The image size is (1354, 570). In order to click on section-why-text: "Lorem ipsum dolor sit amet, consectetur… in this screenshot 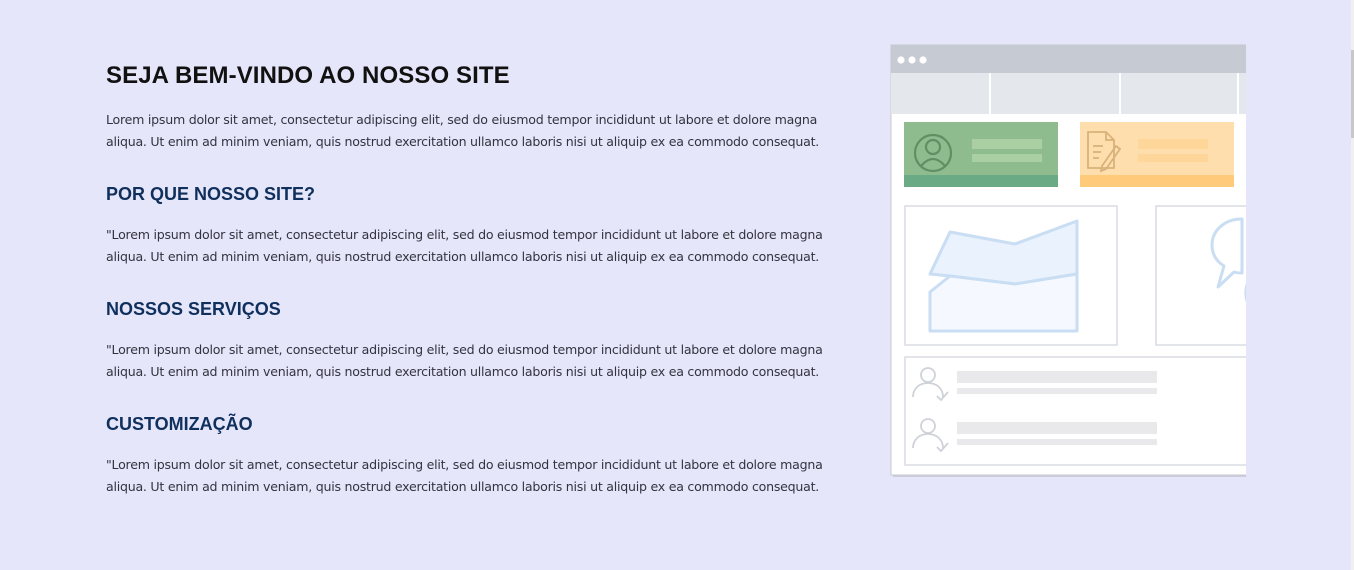, I will do `click(464, 245)`.